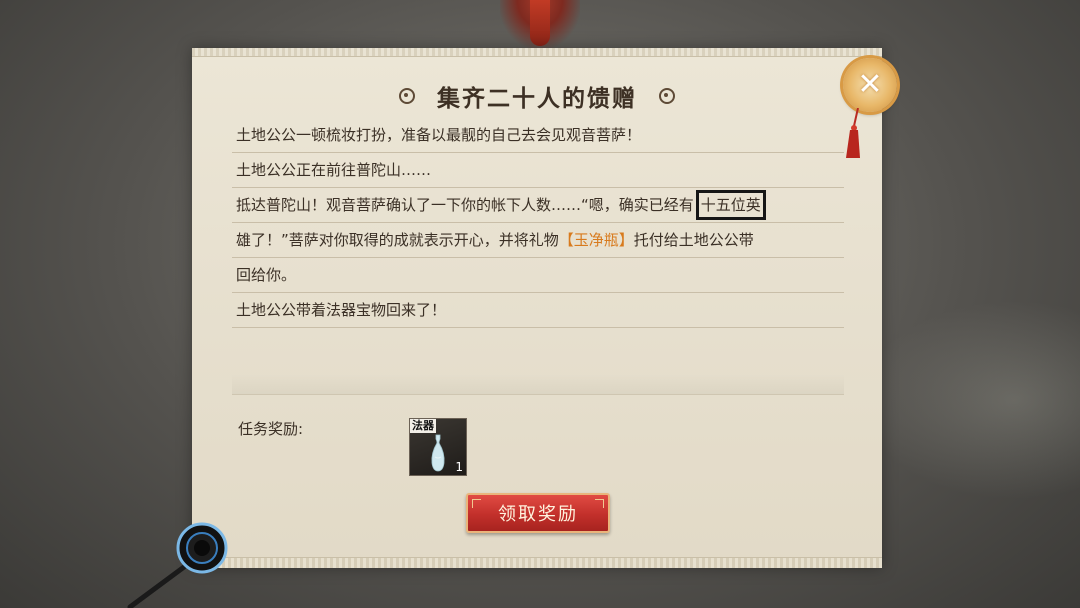 The image size is (1080, 608). What do you see at coordinates (853, 133) in the screenshot?
I see `tassel-ornament-icon` at bounding box center [853, 133].